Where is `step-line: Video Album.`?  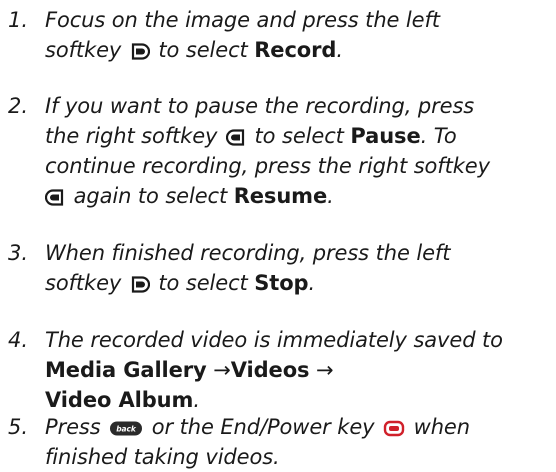 step-line: Video Album. is located at coordinates (297, 400).